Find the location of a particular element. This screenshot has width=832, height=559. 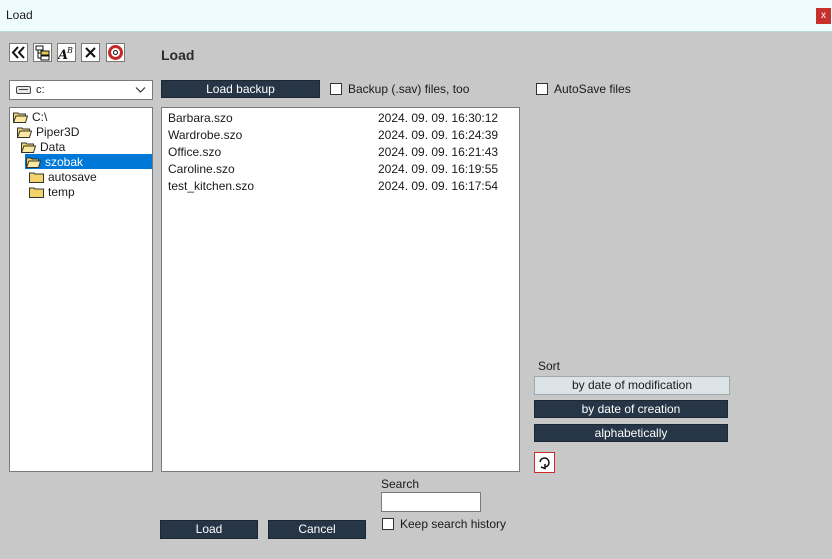

load-backup-button: Load backup is located at coordinates (240, 89).